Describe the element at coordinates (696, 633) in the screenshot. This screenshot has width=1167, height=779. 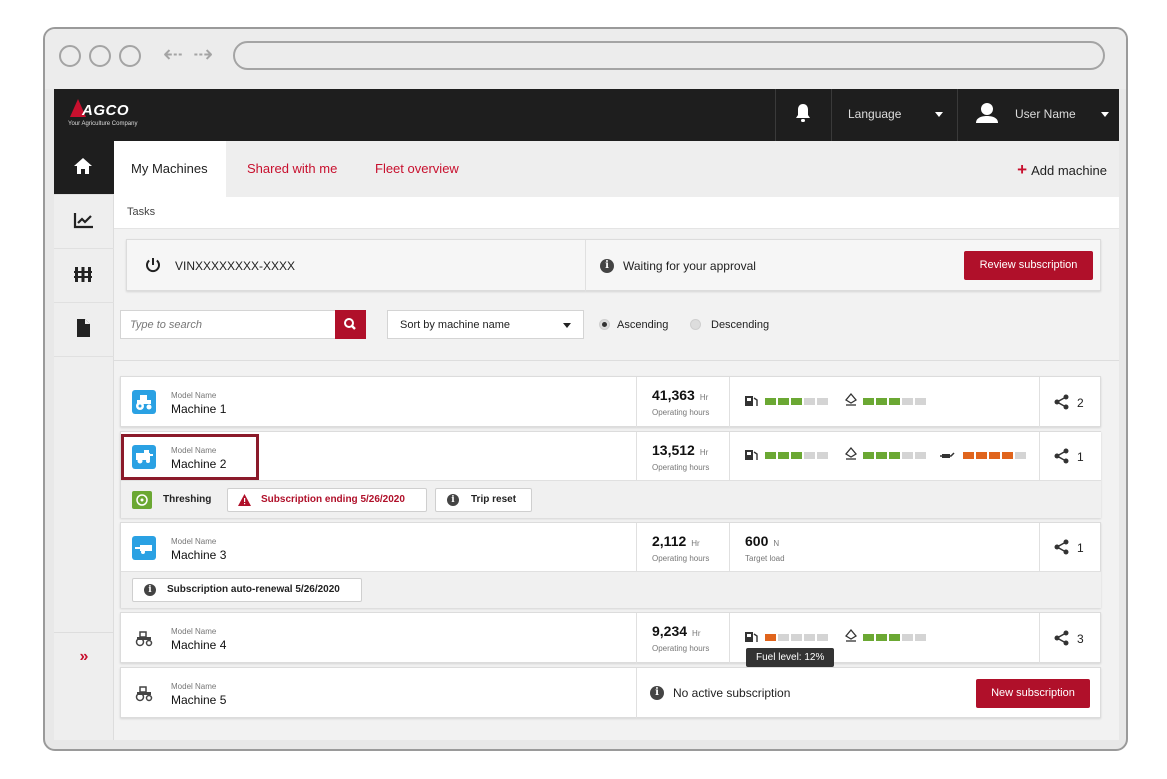
I see `hours-unit: Hr` at that location.